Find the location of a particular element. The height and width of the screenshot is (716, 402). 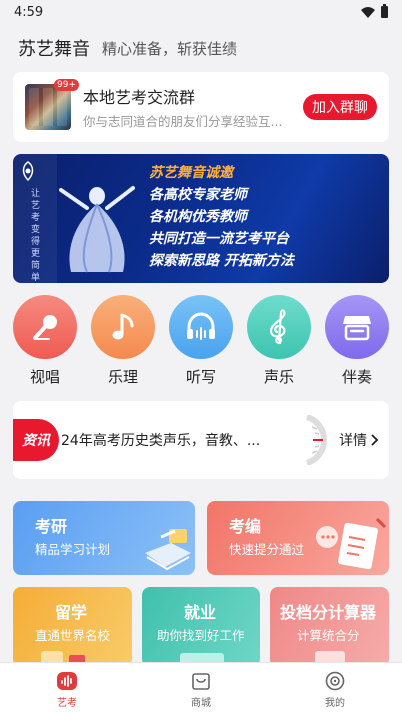

news-more-link: 详情 is located at coordinates (359, 440).